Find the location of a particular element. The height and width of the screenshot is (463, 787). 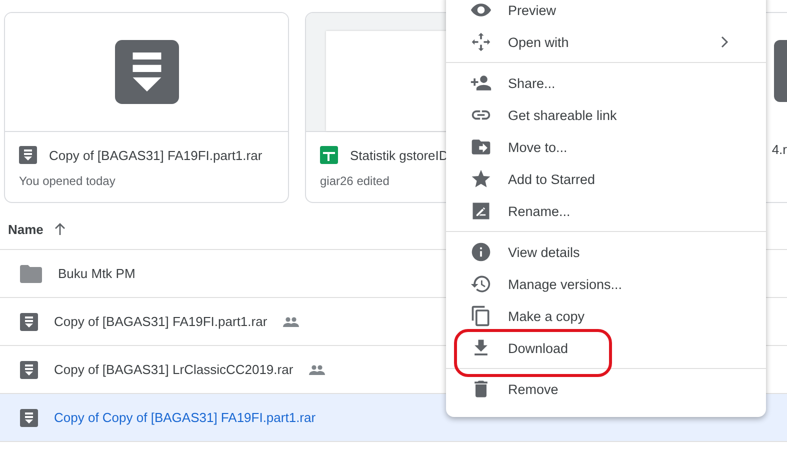

menu-item: Open with is located at coordinates (606, 42).